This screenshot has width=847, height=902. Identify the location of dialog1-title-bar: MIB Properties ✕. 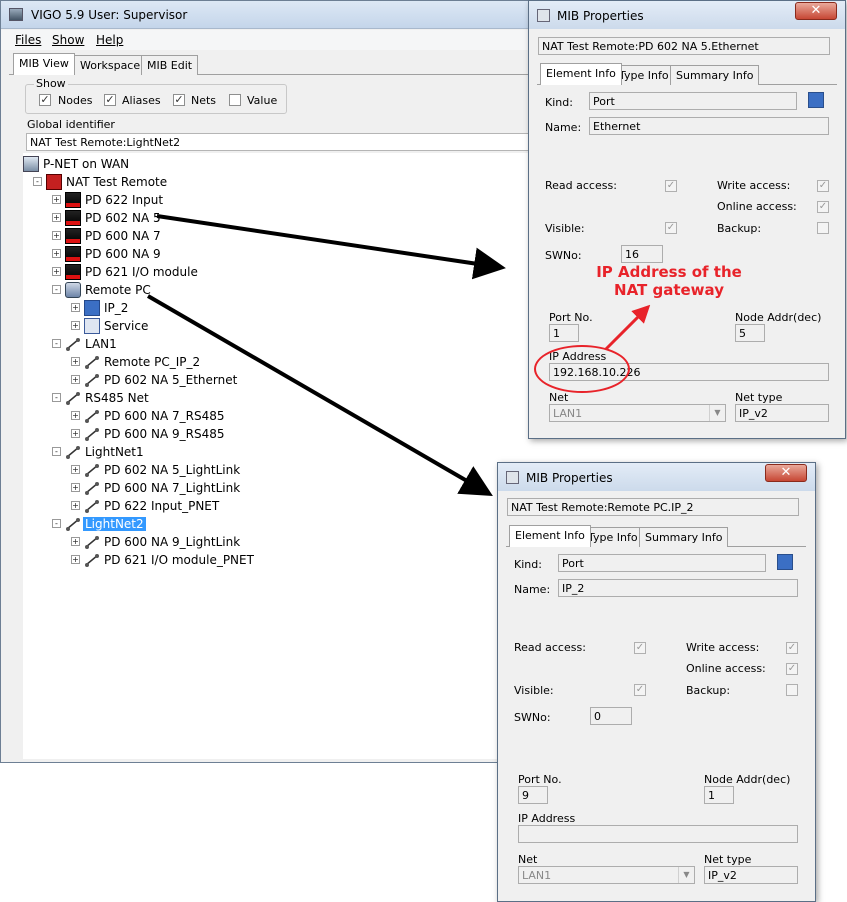
(687, 15).